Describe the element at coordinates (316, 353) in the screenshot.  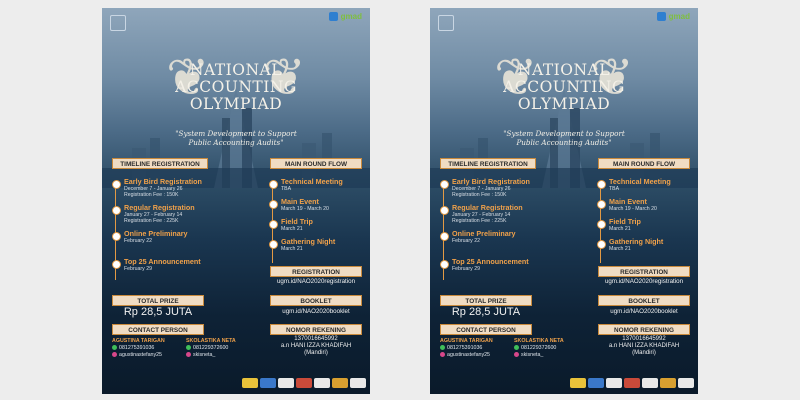
I see `account-bank: (Mandiri)` at that location.